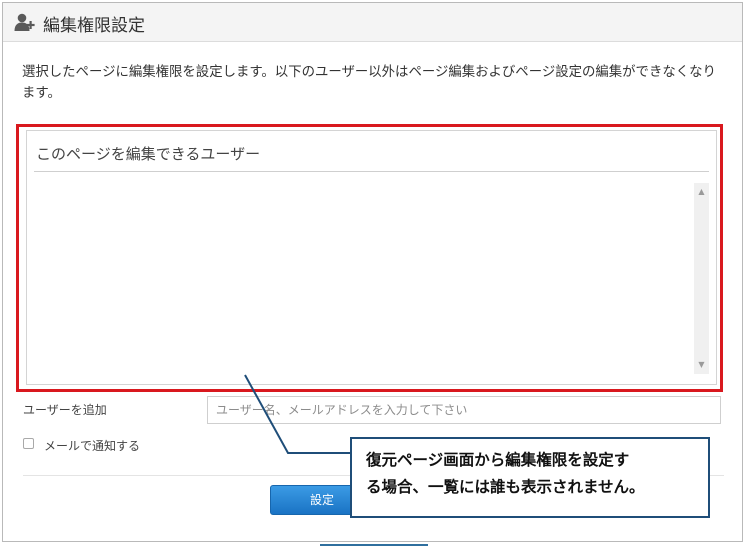  Describe the element at coordinates (498, 460) in the screenshot. I see `callout-text-line1: 復元ページ画面から編集権限を設定す` at that location.